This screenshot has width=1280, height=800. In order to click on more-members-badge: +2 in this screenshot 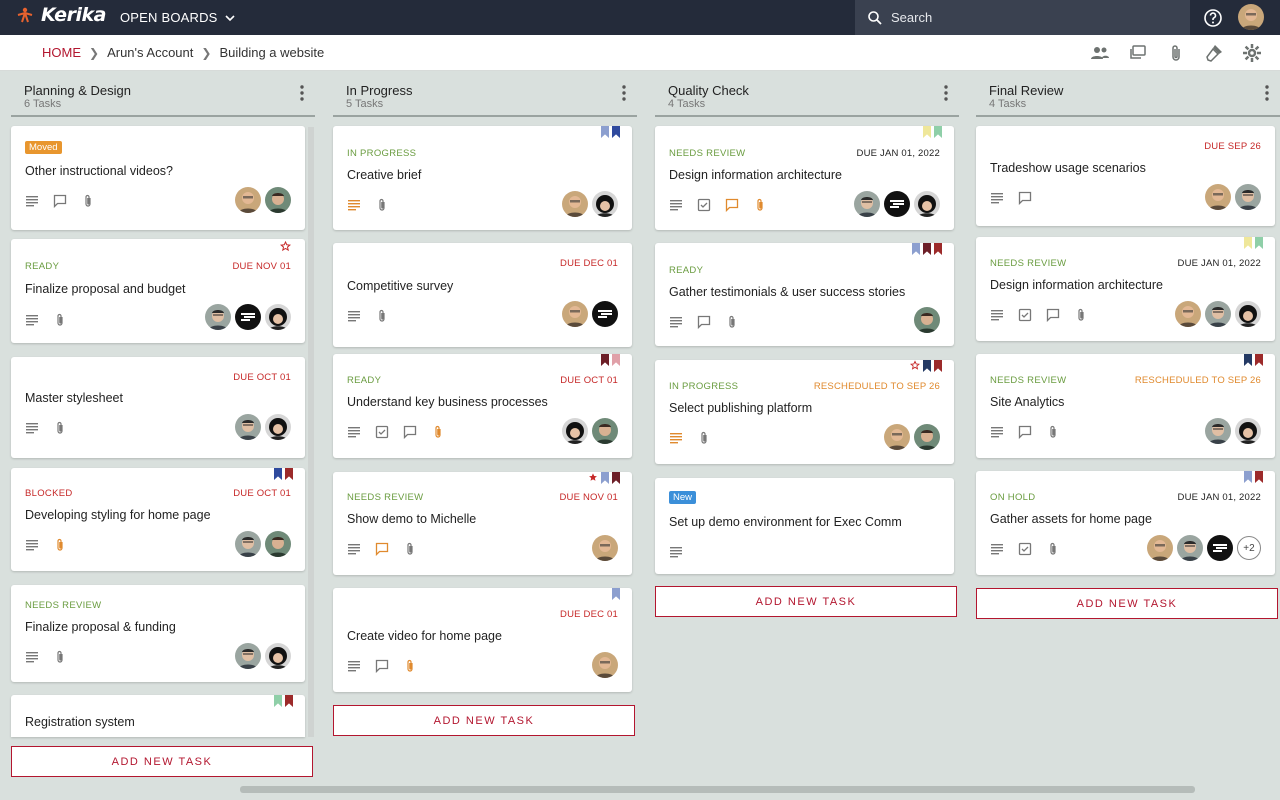, I will do `click(1249, 548)`.